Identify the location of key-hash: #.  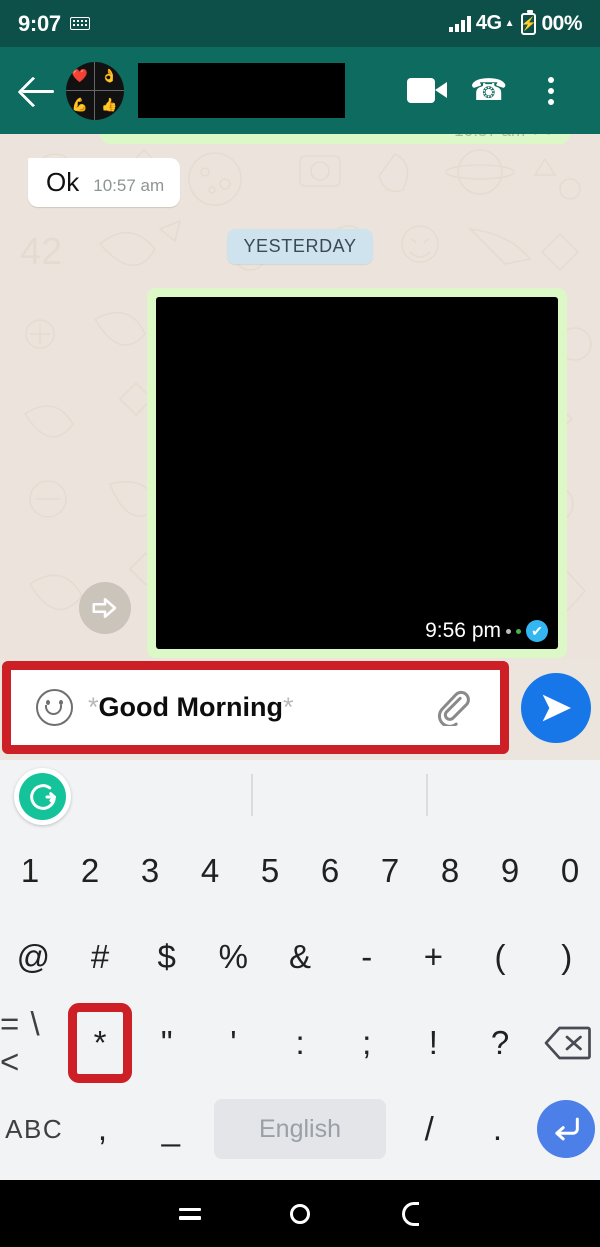
(100, 957).